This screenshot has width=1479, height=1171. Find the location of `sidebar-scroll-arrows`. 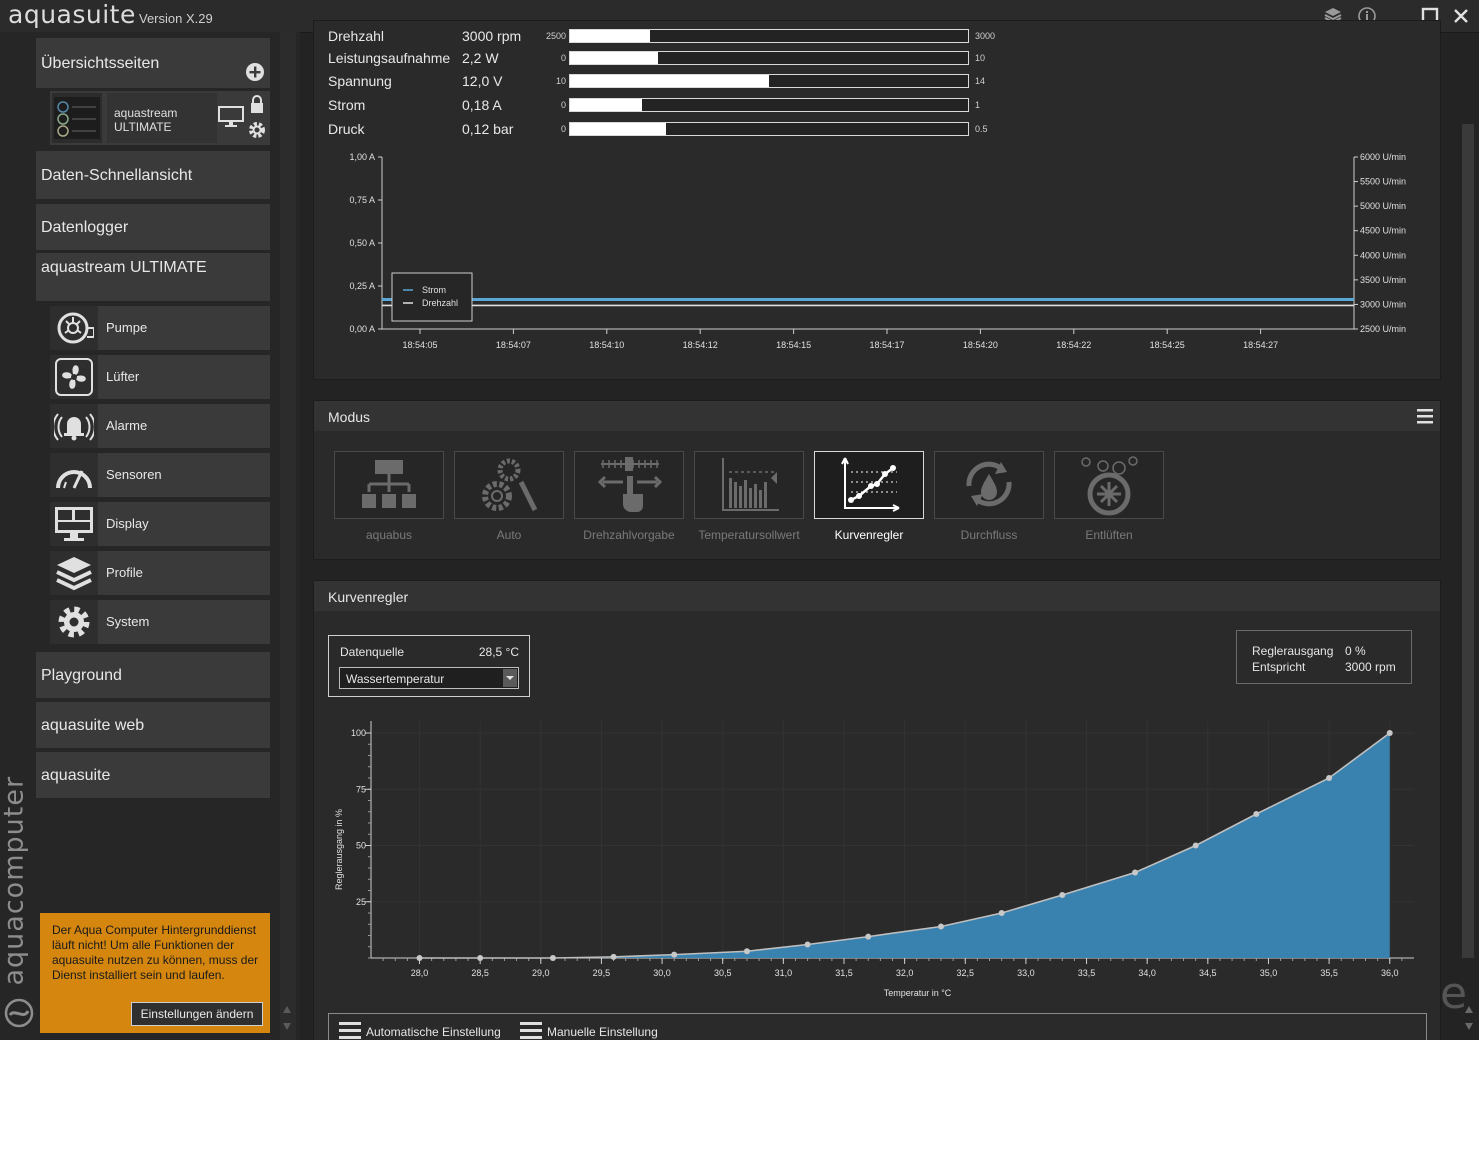

sidebar-scroll-arrows is located at coordinates (287, 1018).